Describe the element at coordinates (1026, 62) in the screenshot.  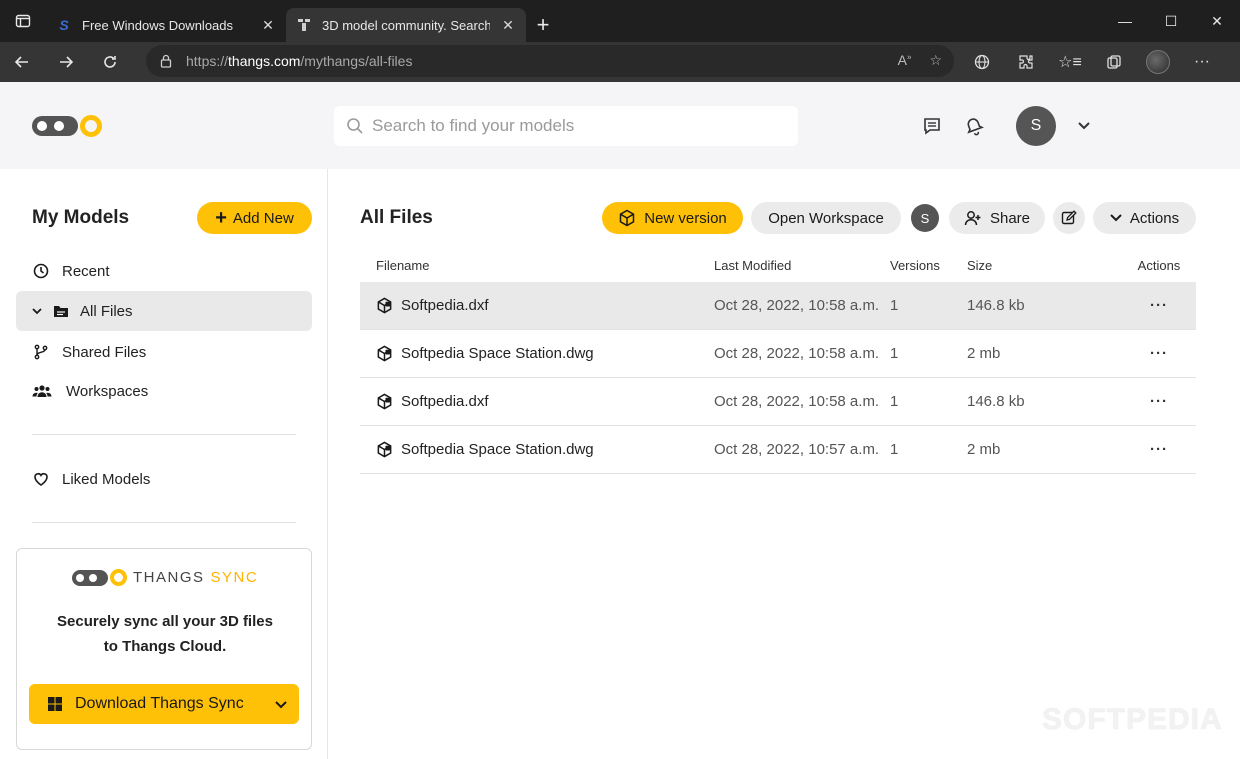
I see `extensions-icon` at that location.